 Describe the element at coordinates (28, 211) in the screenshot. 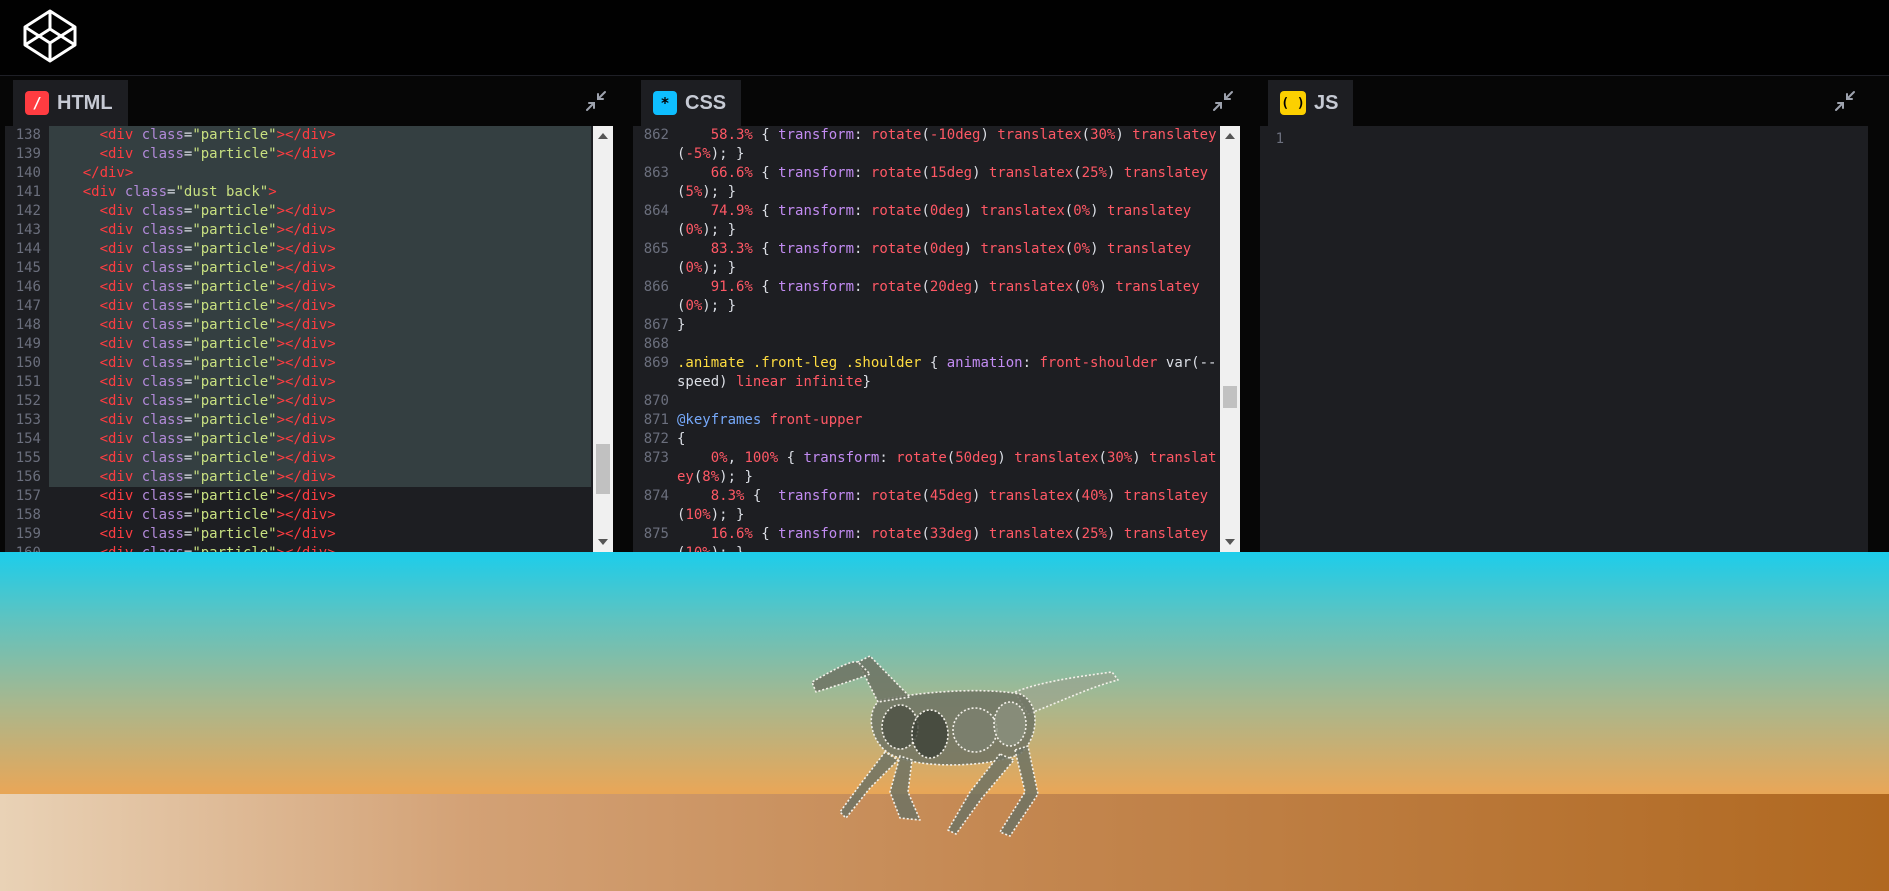

I see `line-number: 142` at that location.